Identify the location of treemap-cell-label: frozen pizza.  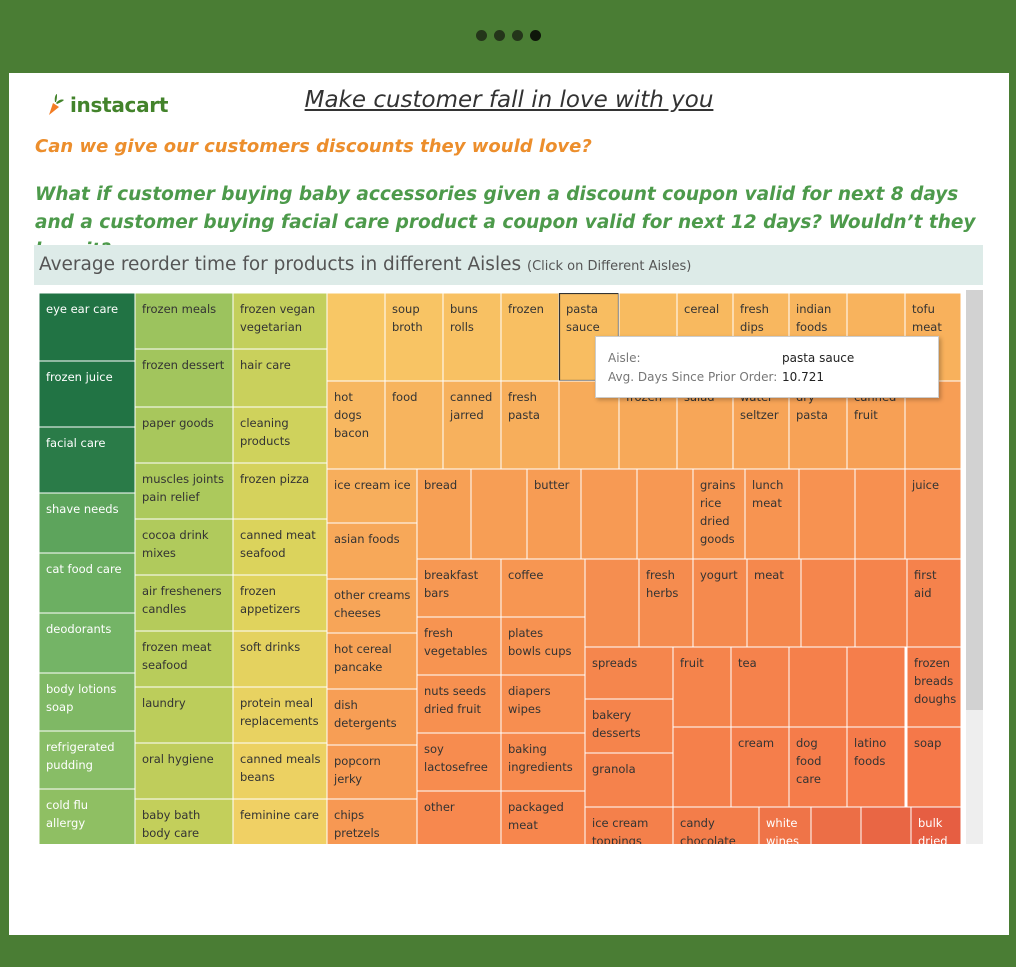
(274, 479).